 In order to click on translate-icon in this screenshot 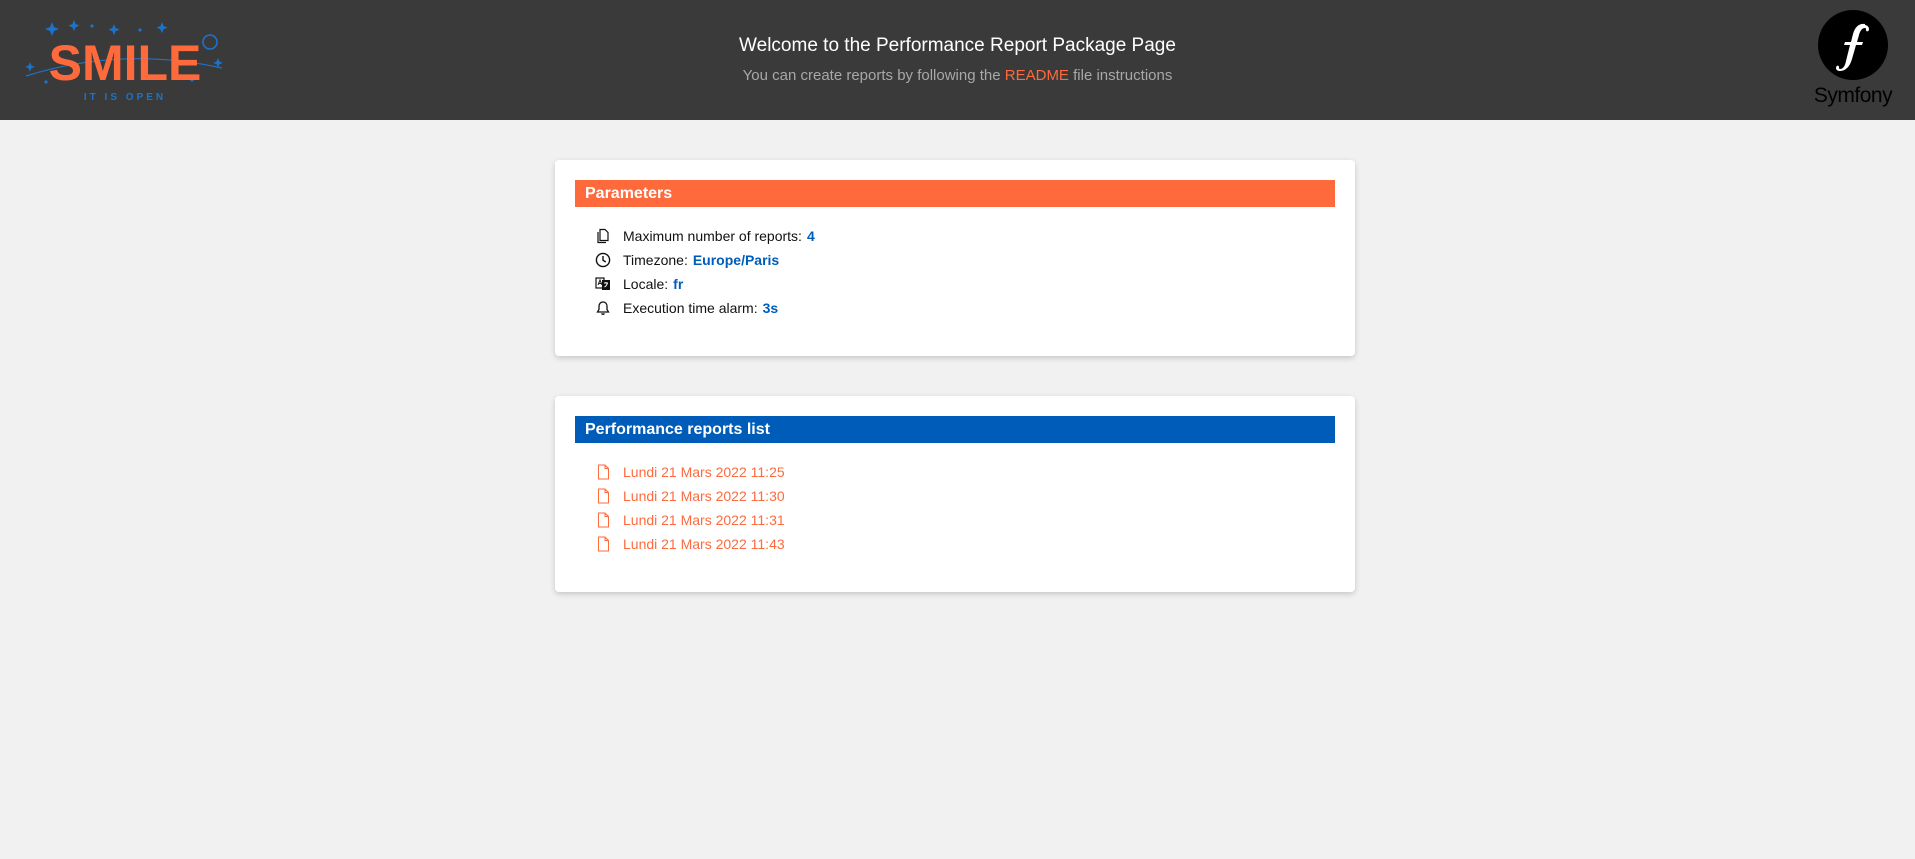, I will do `click(603, 284)`.